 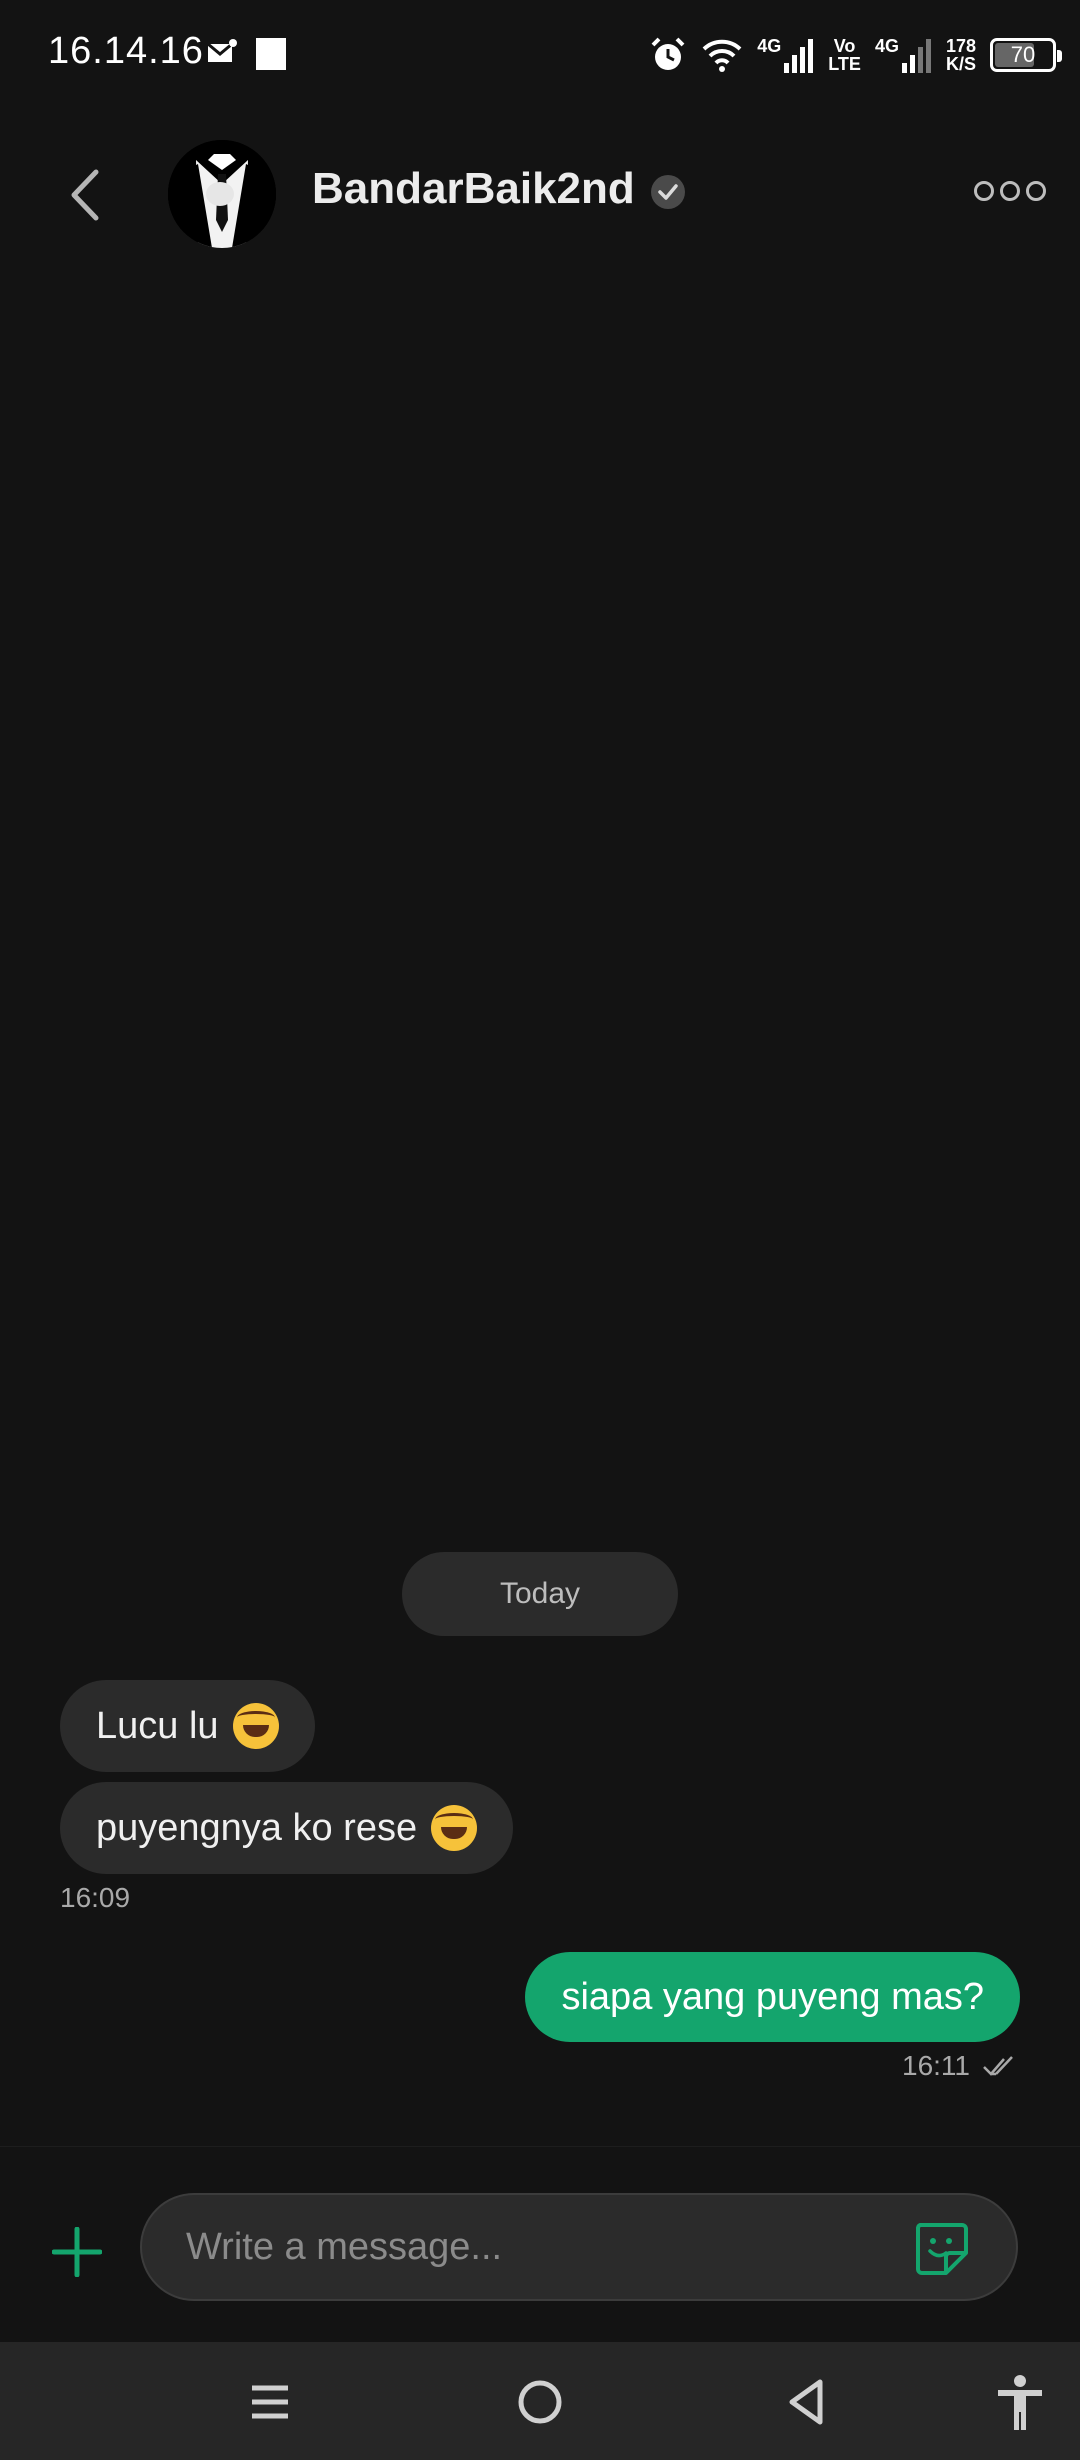 I want to click on outgoing-timestamp: 16:11, so click(x=936, y=2065).